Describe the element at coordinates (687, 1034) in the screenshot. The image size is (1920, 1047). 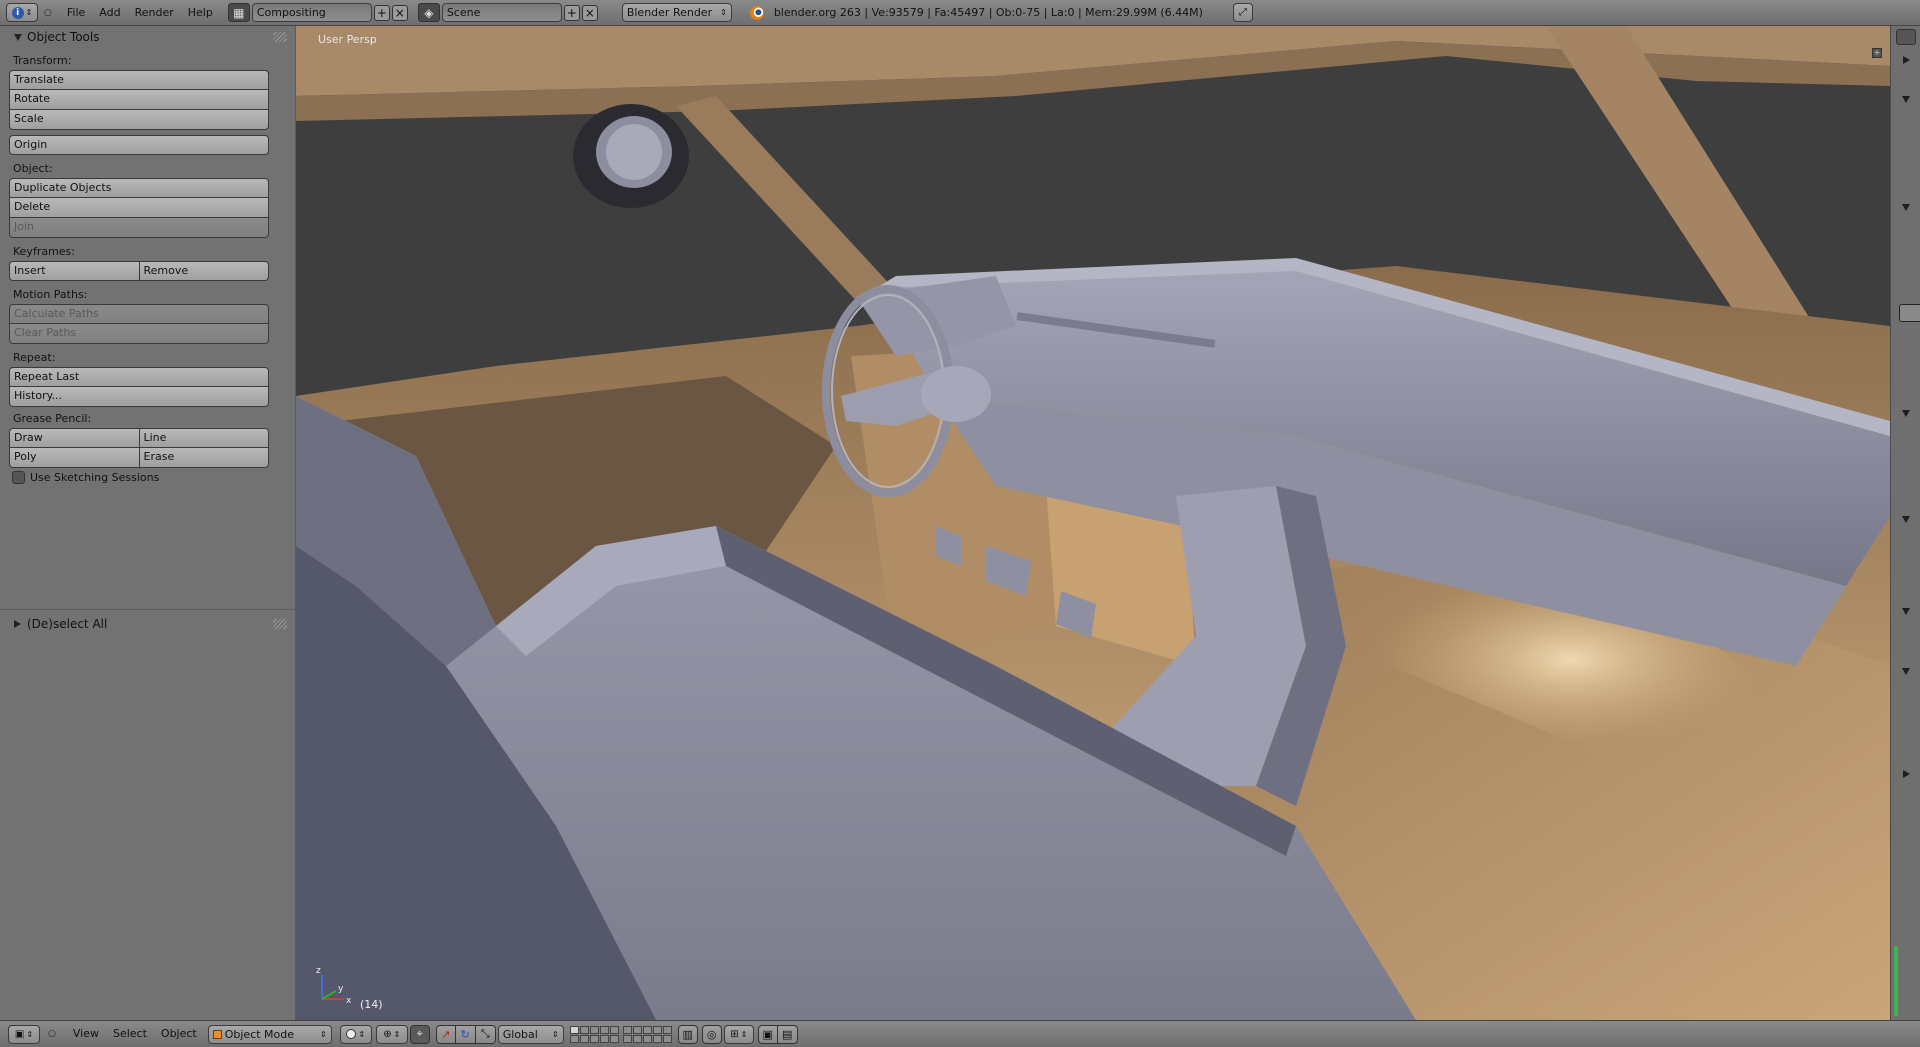
I see `lock-camera-icon: ▥` at that location.